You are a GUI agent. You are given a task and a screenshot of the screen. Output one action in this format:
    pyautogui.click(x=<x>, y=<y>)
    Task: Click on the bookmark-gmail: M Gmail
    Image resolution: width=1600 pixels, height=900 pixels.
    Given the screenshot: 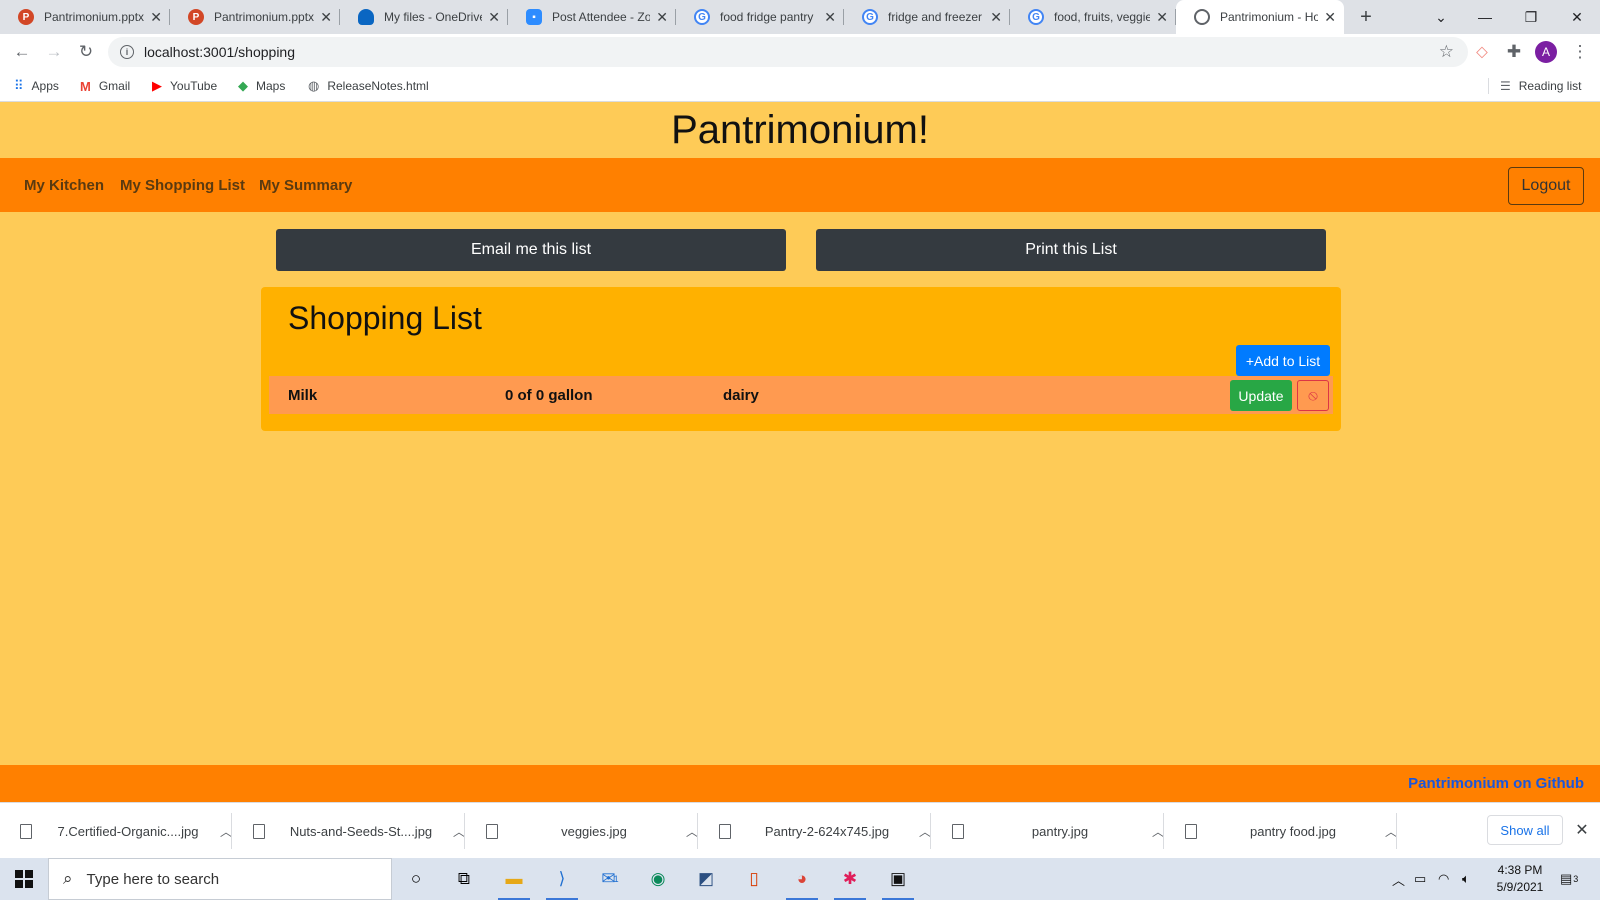 What is the action you would take?
    pyautogui.click(x=105, y=86)
    